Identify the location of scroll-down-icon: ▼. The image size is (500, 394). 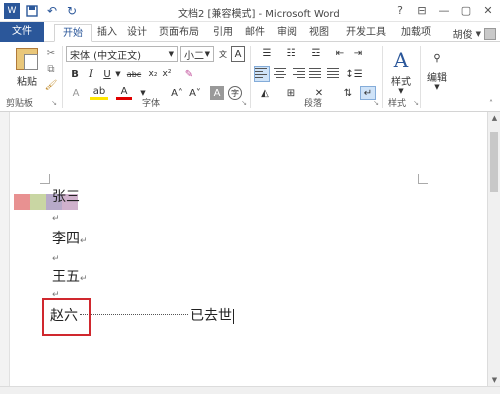
(494, 380).